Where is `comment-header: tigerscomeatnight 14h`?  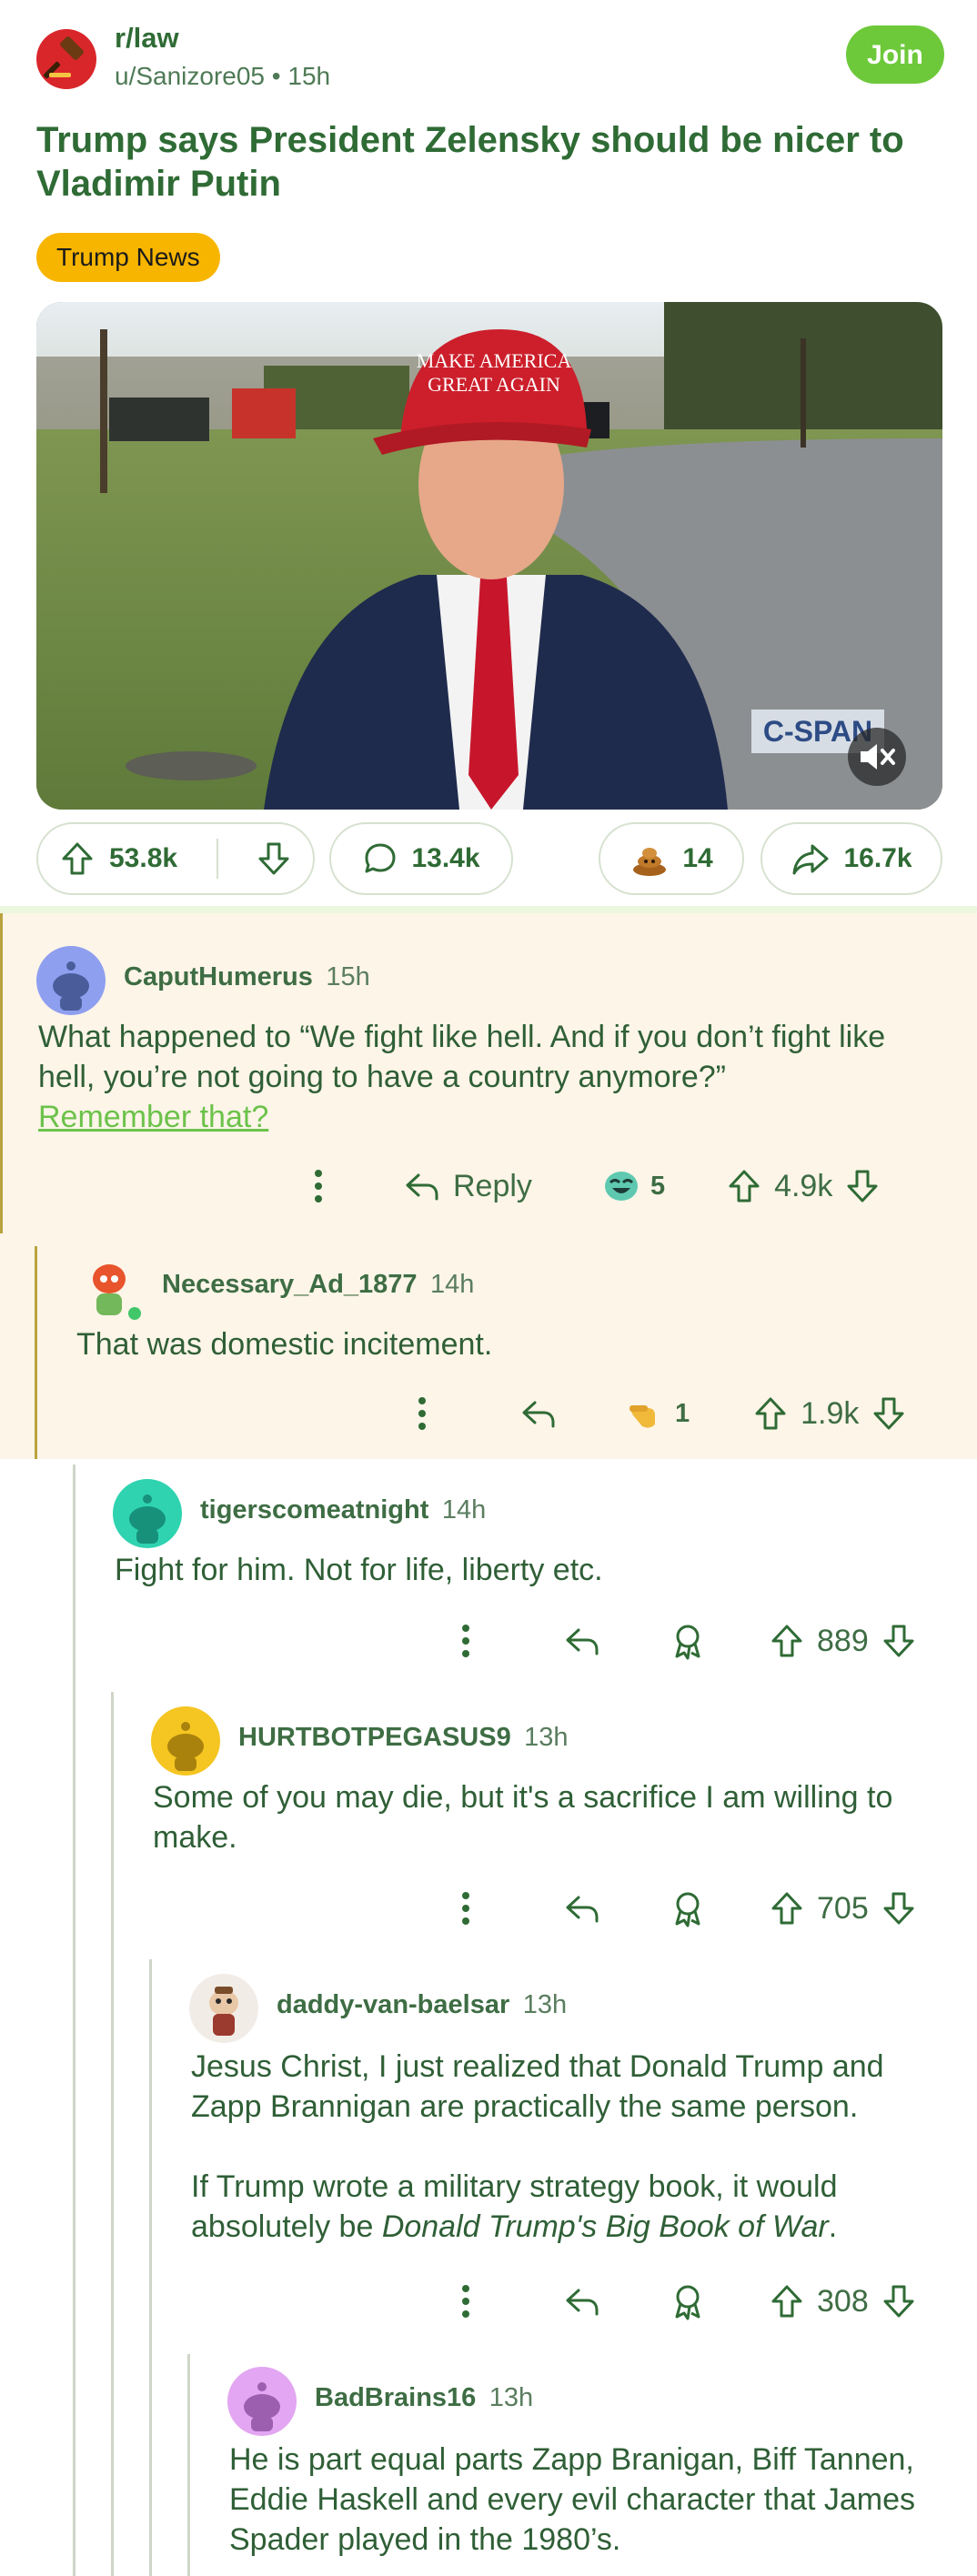 comment-header: tigerscomeatnight 14h is located at coordinates (343, 1510).